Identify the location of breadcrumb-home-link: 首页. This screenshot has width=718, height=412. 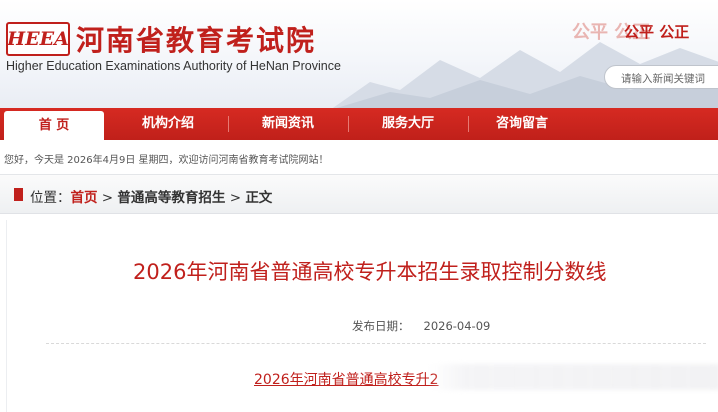
(84, 198).